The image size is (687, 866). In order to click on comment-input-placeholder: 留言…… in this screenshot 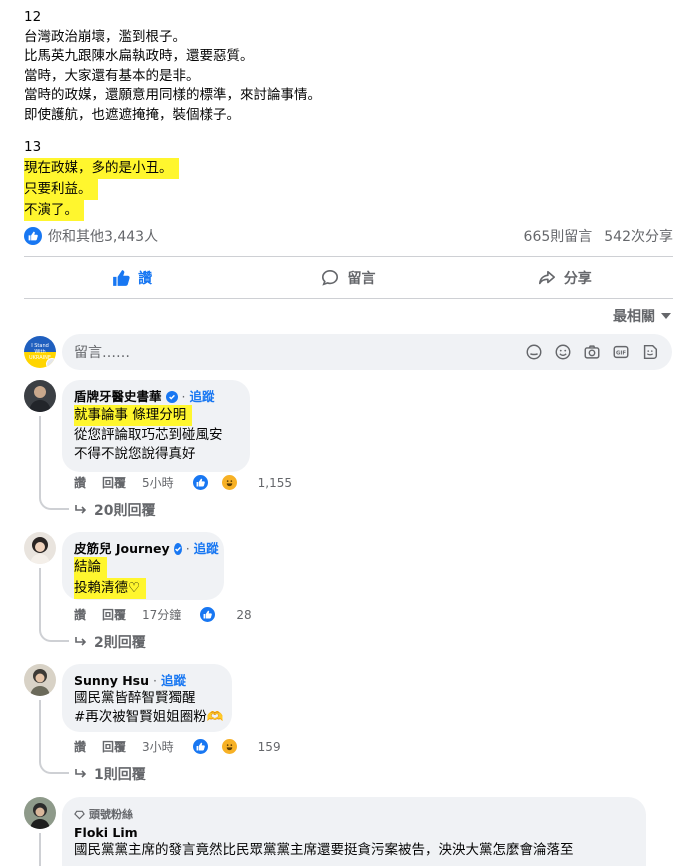, I will do `click(102, 353)`.